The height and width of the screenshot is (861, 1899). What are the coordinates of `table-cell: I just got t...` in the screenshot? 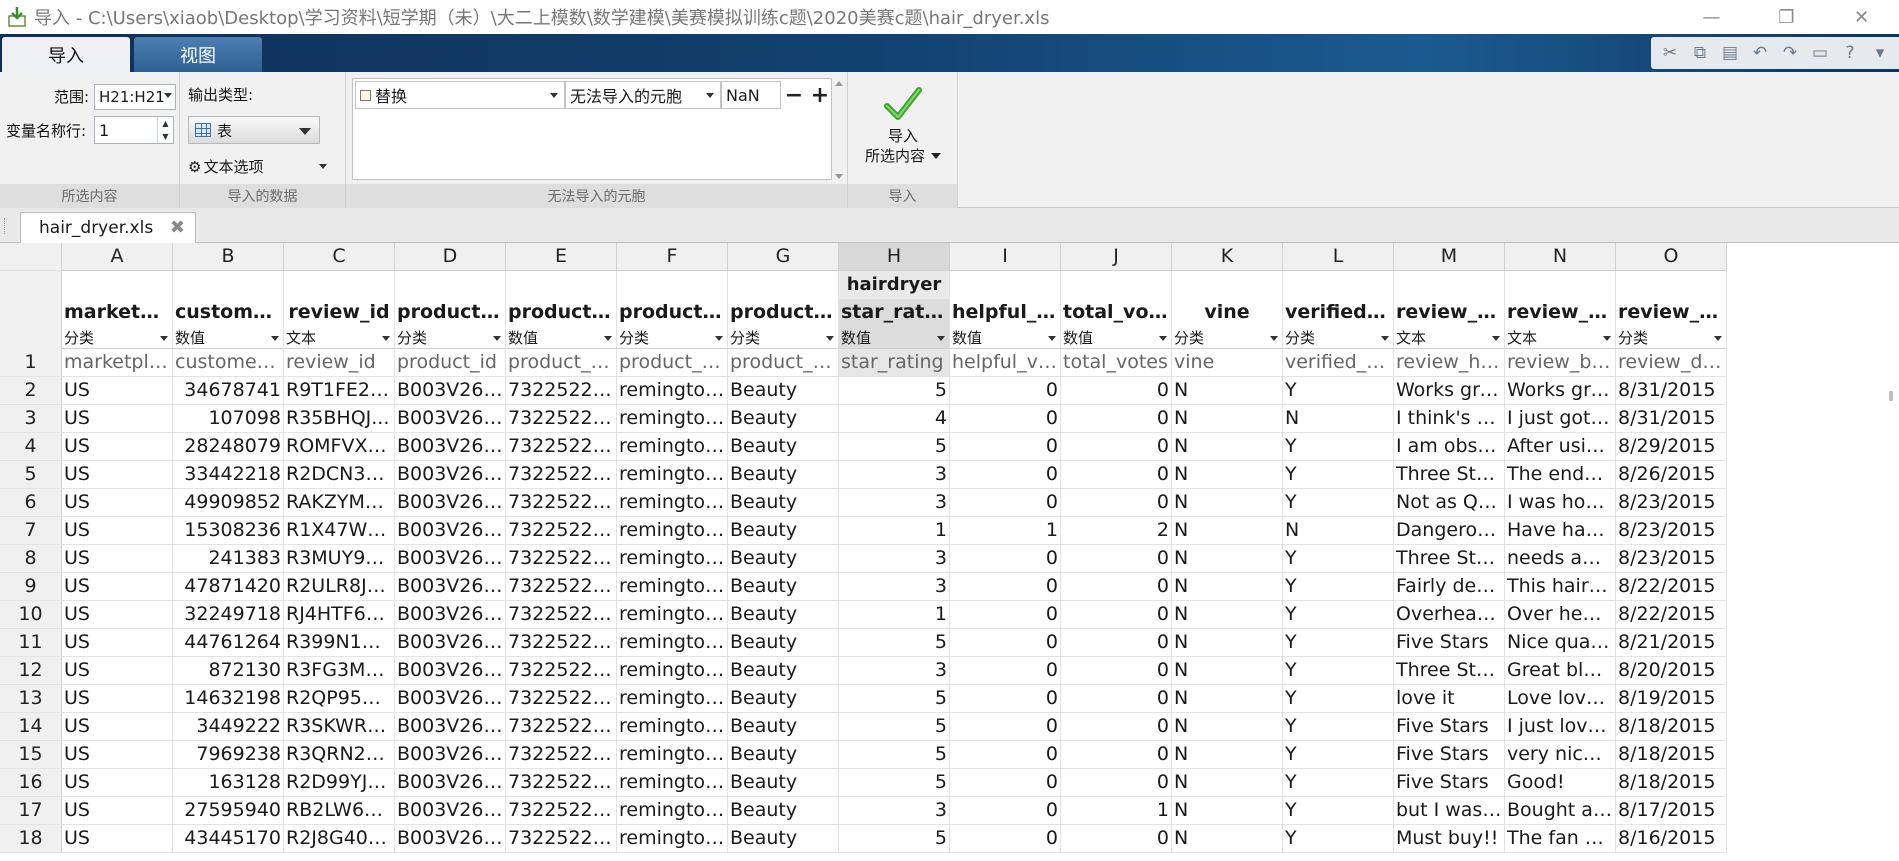 It's located at (1560, 419).